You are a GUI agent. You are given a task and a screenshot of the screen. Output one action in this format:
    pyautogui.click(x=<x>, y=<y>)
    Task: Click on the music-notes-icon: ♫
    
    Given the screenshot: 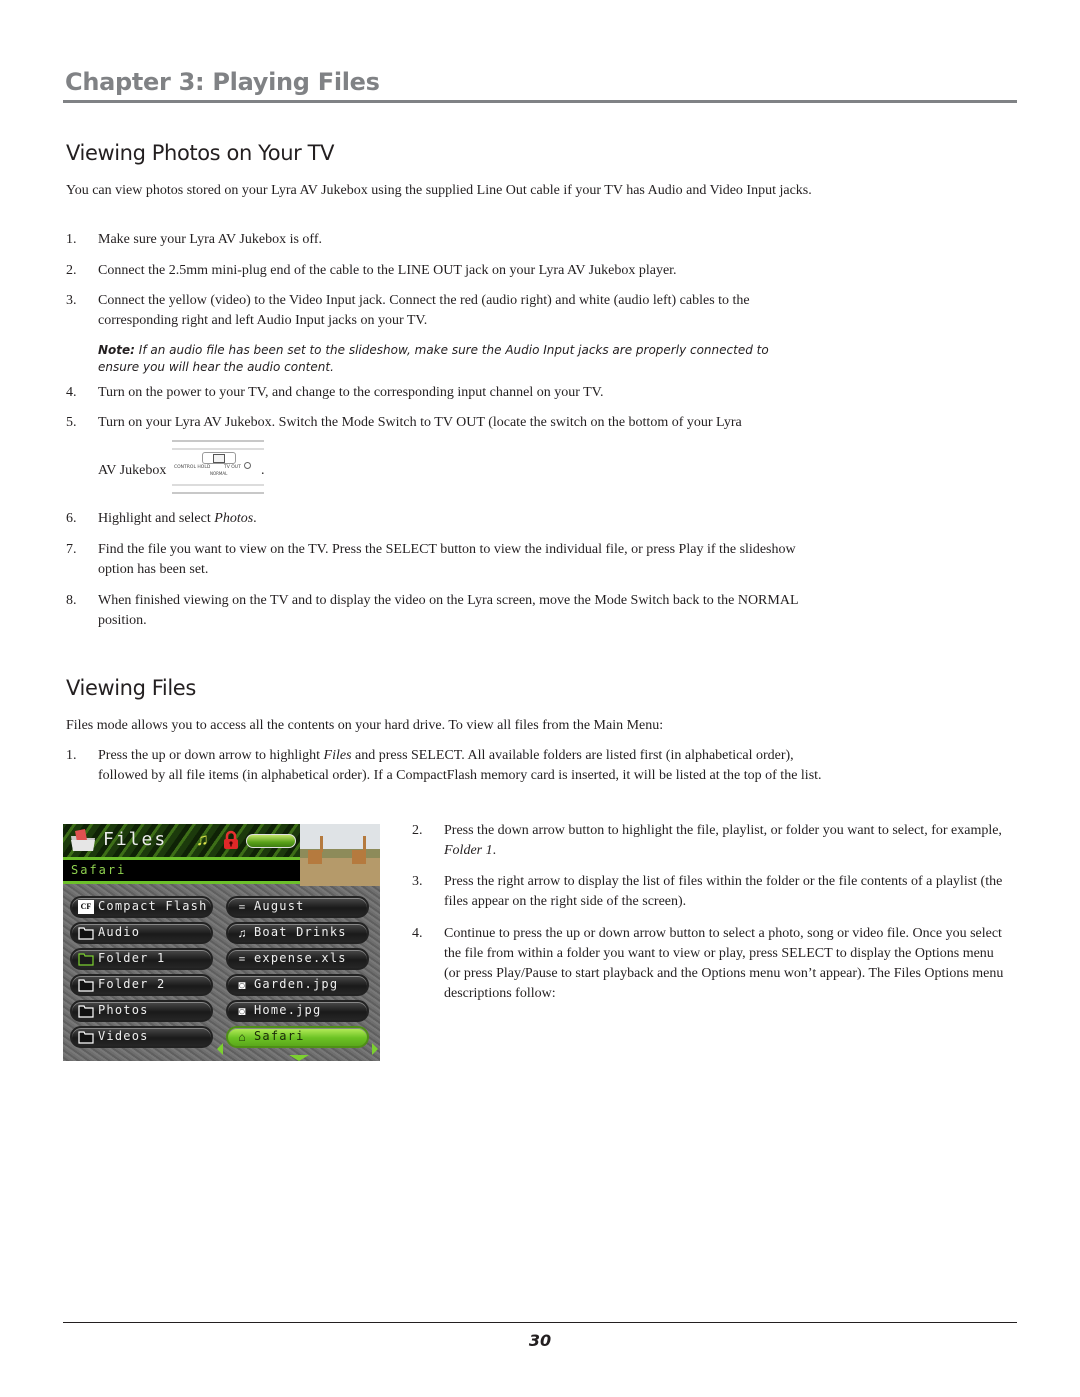 What is the action you would take?
    pyautogui.click(x=202, y=839)
    